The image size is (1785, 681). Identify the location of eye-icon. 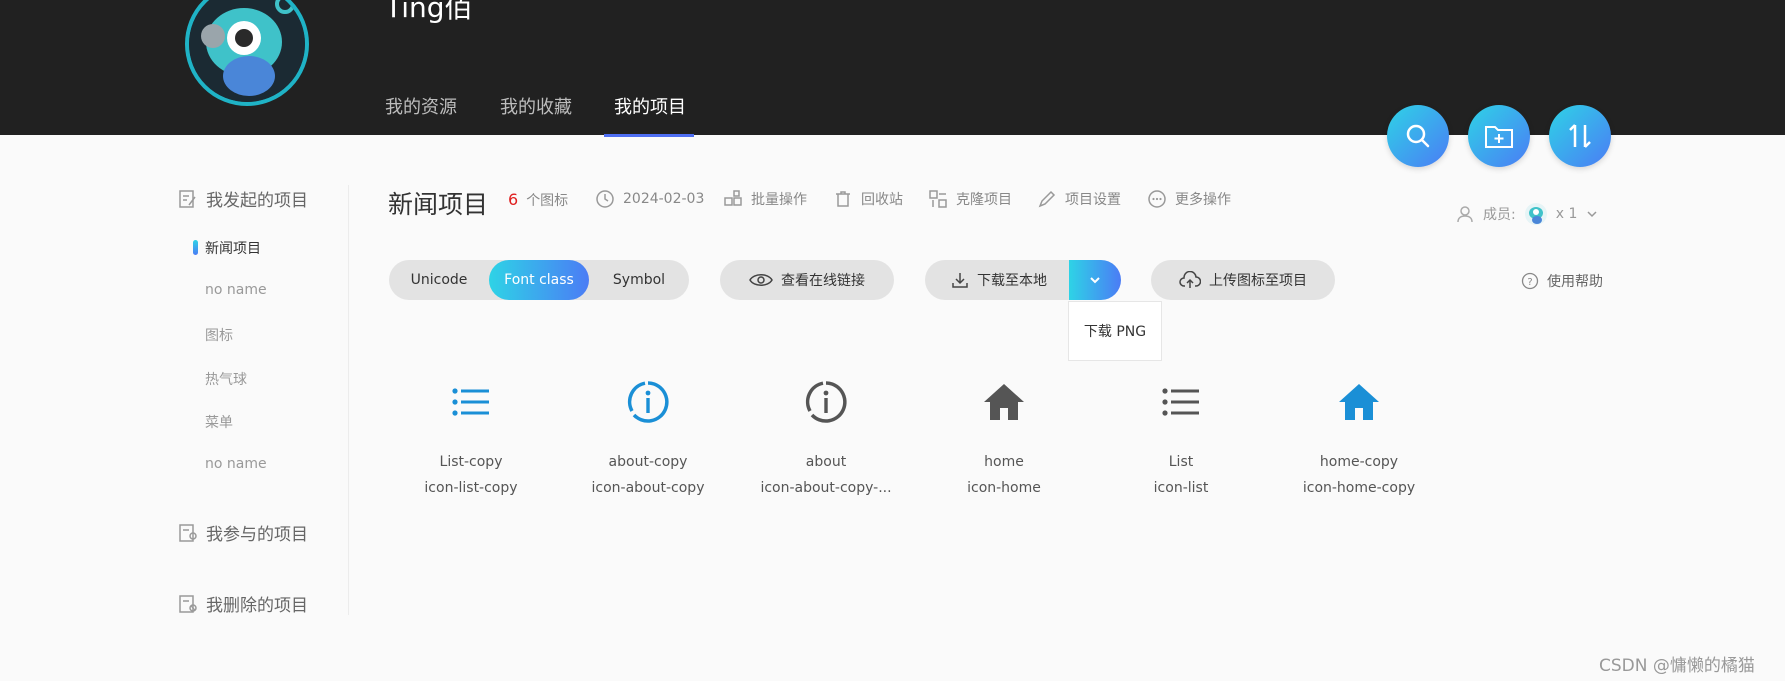
(761, 280).